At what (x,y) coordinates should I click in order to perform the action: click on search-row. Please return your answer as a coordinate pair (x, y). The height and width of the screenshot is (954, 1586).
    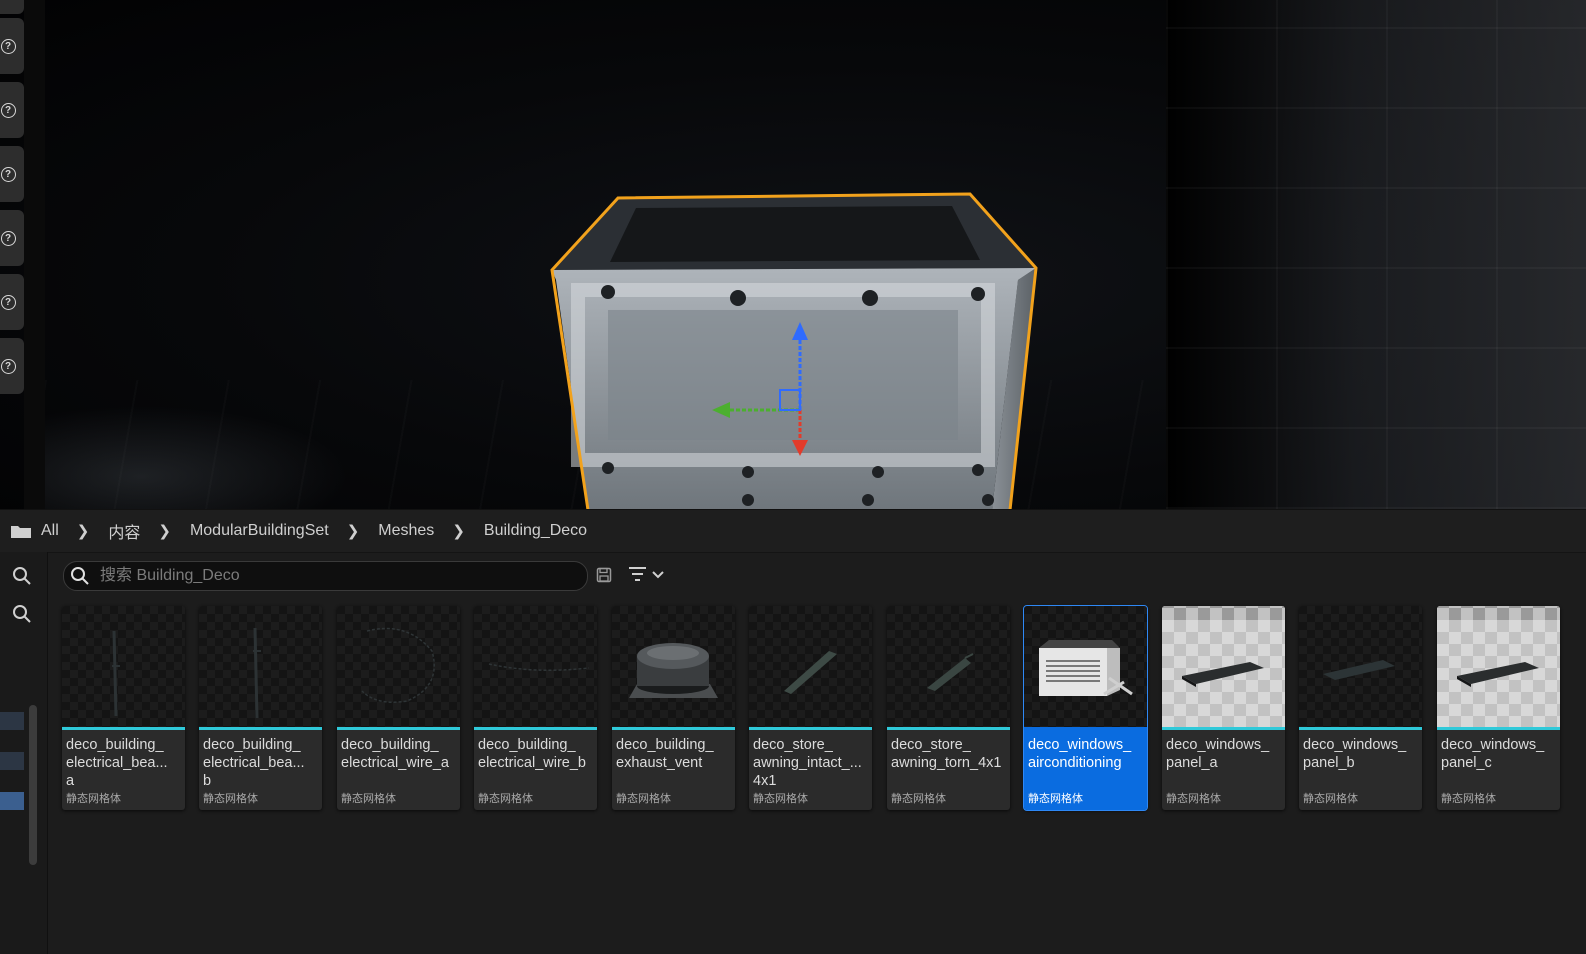
    Looking at the image, I should click on (405, 576).